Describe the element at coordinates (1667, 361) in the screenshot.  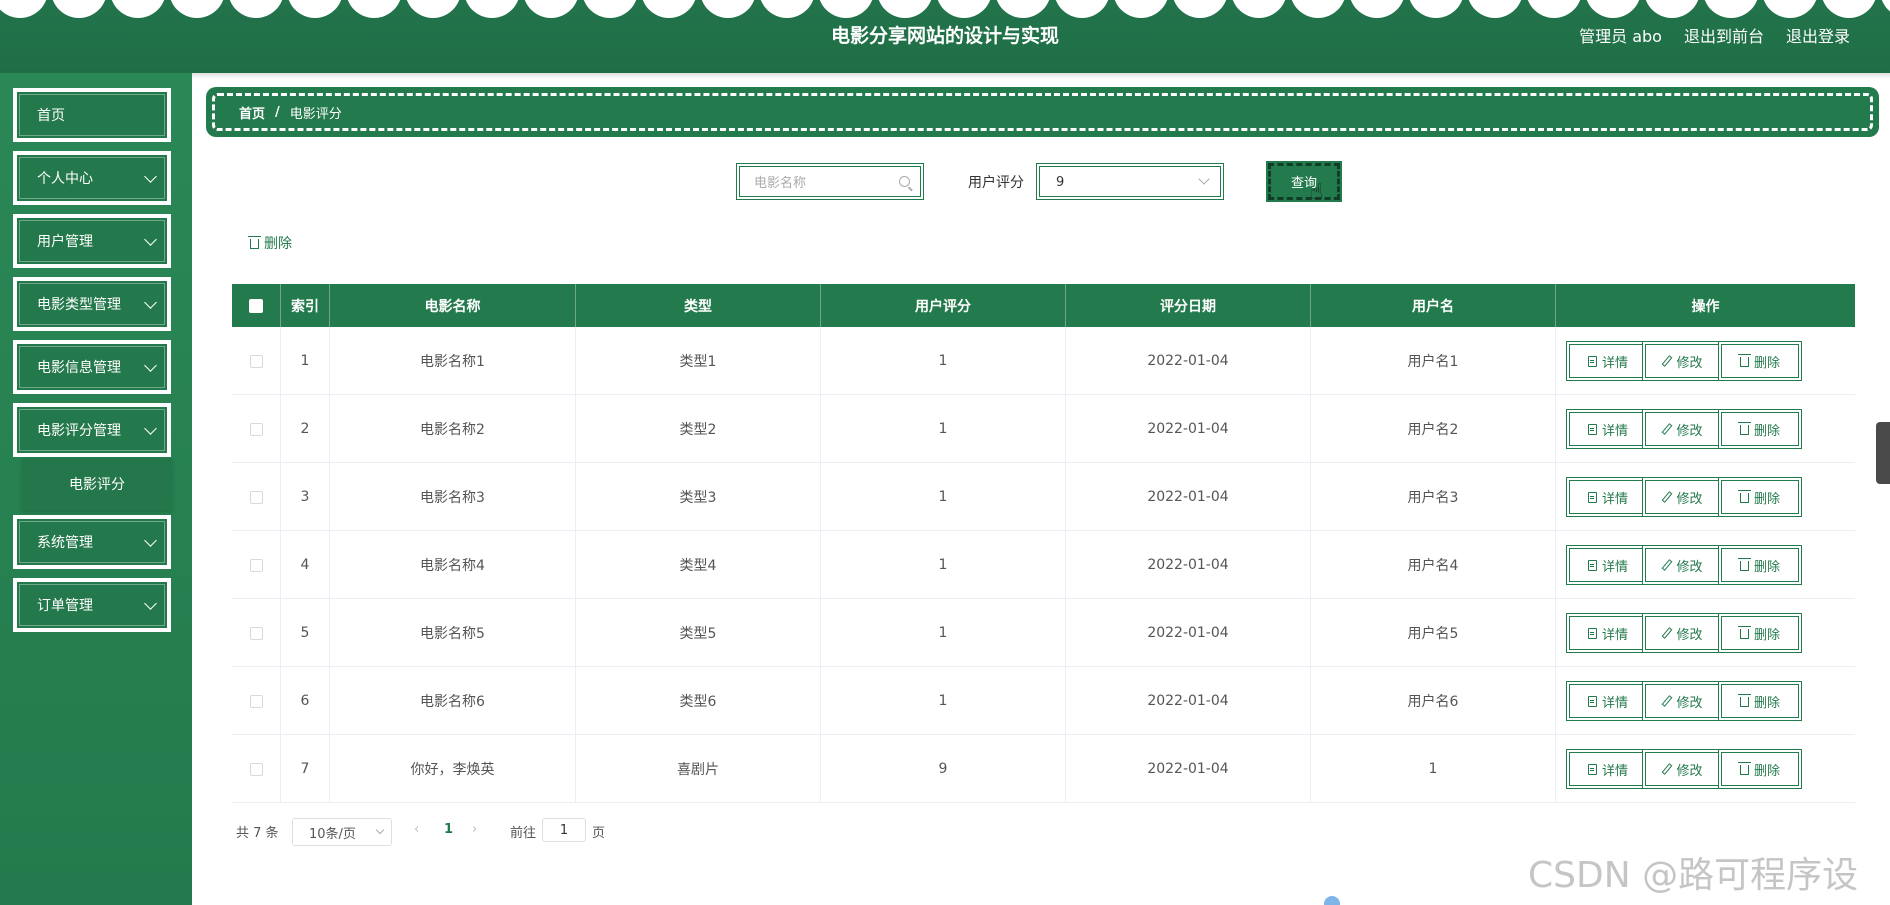
I see `edit-pencil-icon` at that location.